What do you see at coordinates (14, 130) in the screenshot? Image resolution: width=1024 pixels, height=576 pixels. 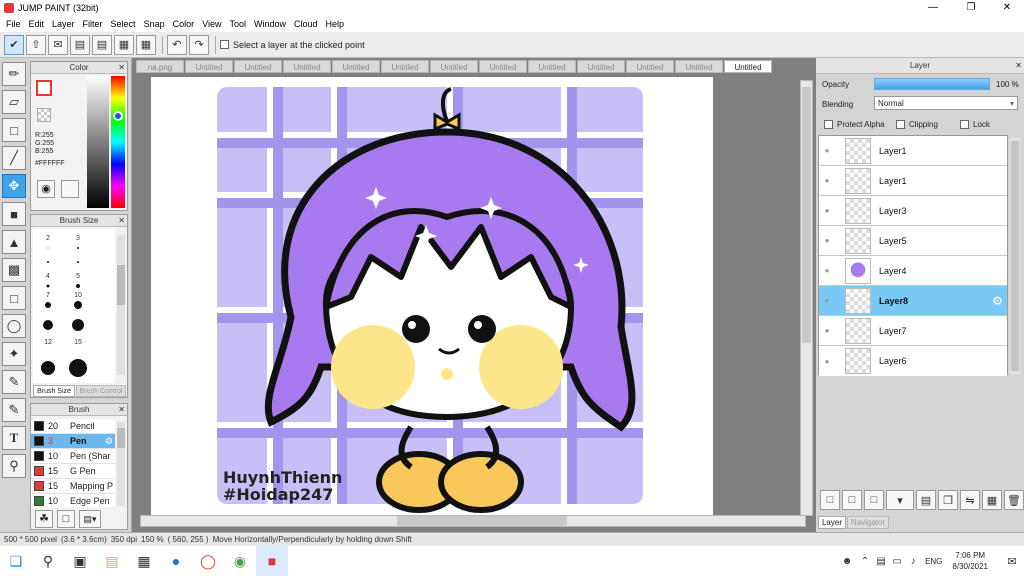 I see `rectangle-tool-icon: □` at bounding box center [14, 130].